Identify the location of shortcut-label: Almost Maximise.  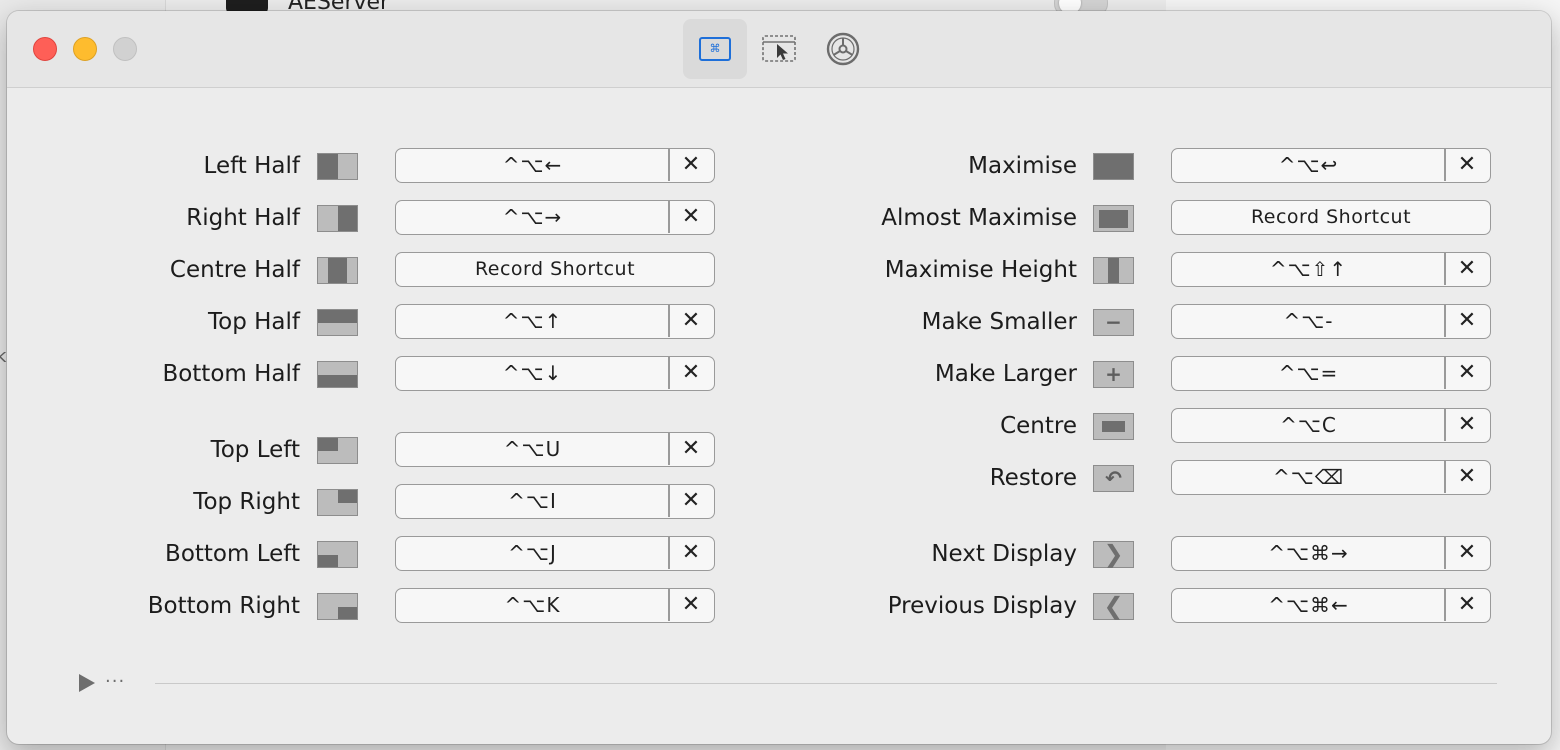
(979, 218).